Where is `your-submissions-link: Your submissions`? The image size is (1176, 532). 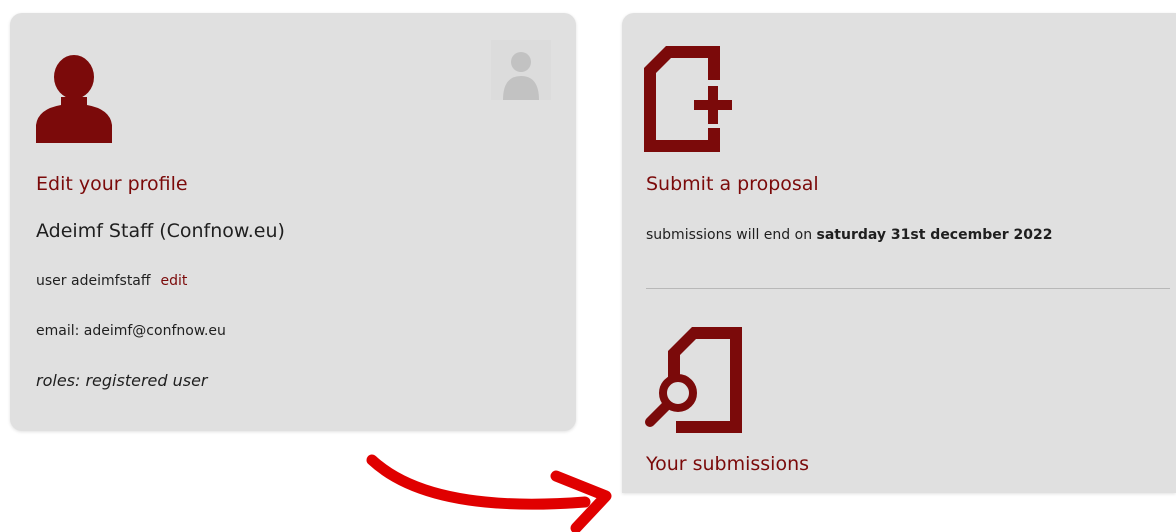 your-submissions-link: Your submissions is located at coordinates (727, 464).